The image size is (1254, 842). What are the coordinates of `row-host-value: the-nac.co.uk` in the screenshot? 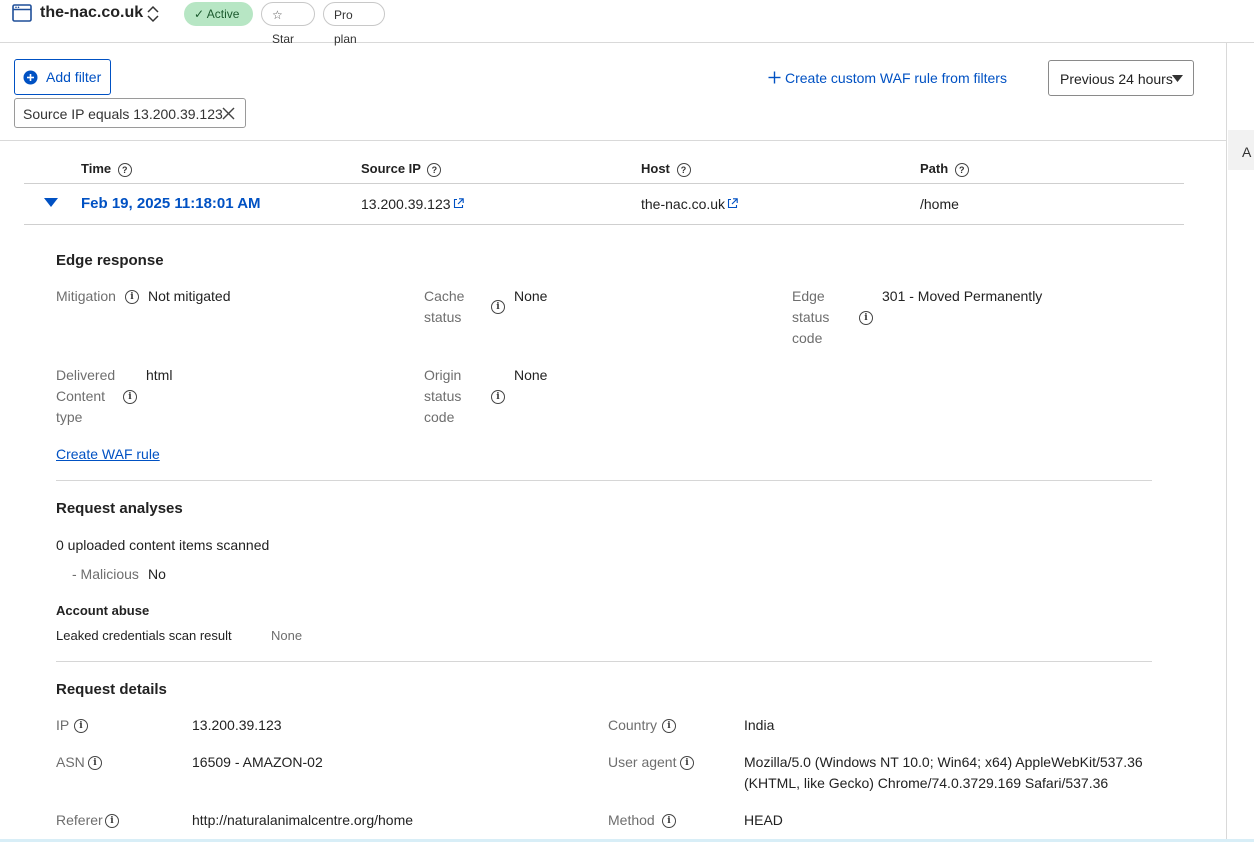 It's located at (683, 204).